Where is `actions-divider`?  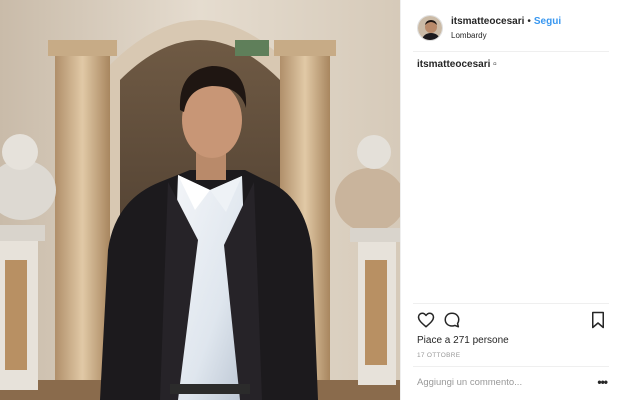 actions-divider is located at coordinates (511, 303).